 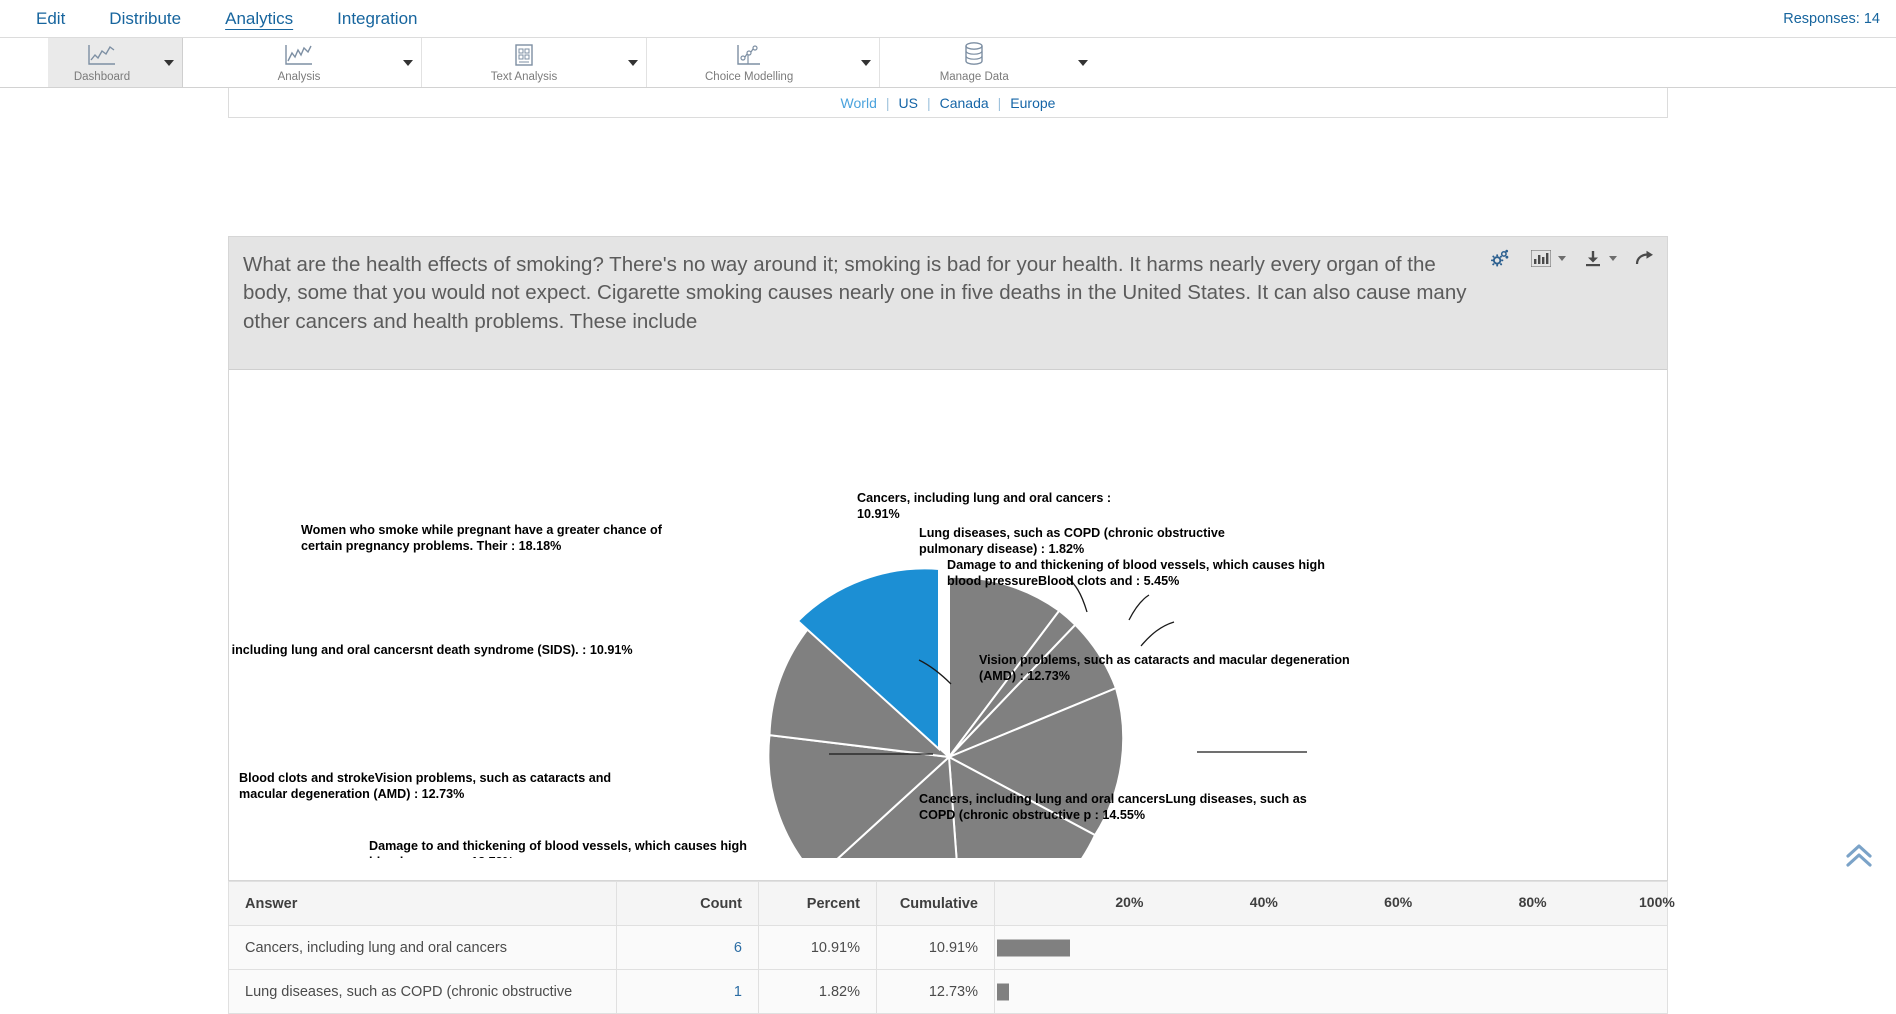 I want to click on ribbon-button-manage-data: Manage Data, so click(x=974, y=62).